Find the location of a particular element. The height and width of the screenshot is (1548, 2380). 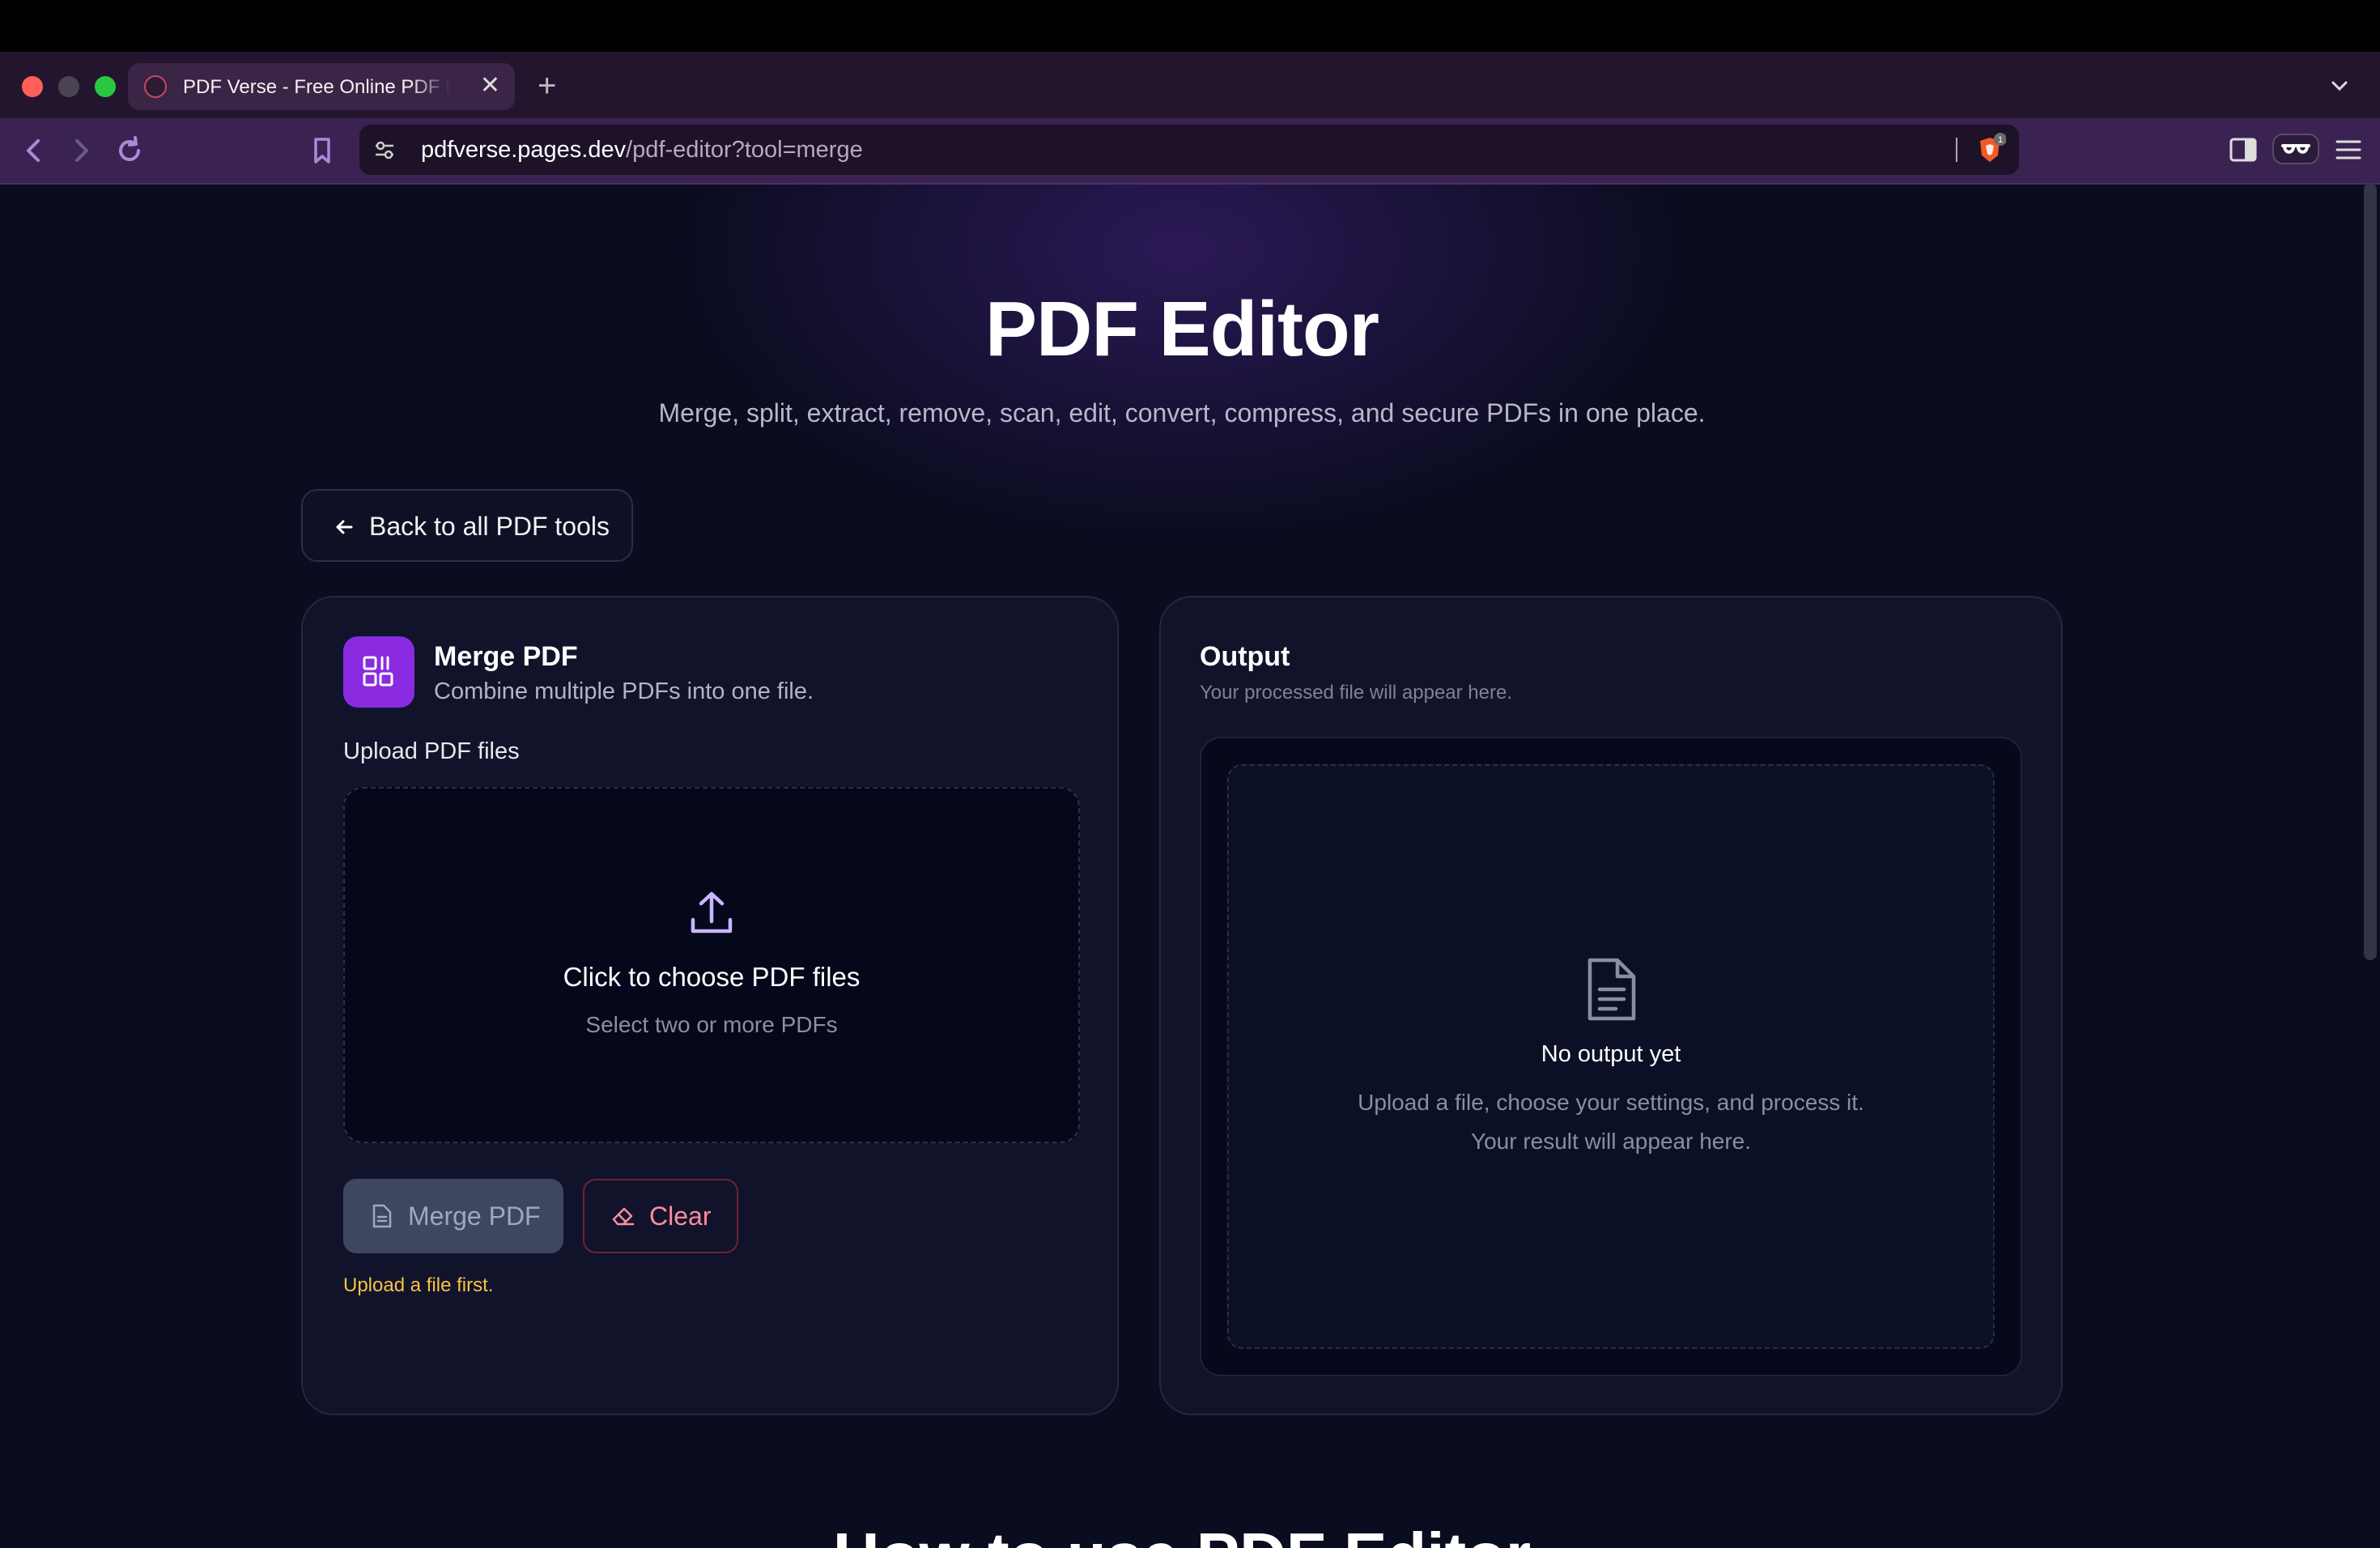

site-settings-icon is located at coordinates (384, 150).